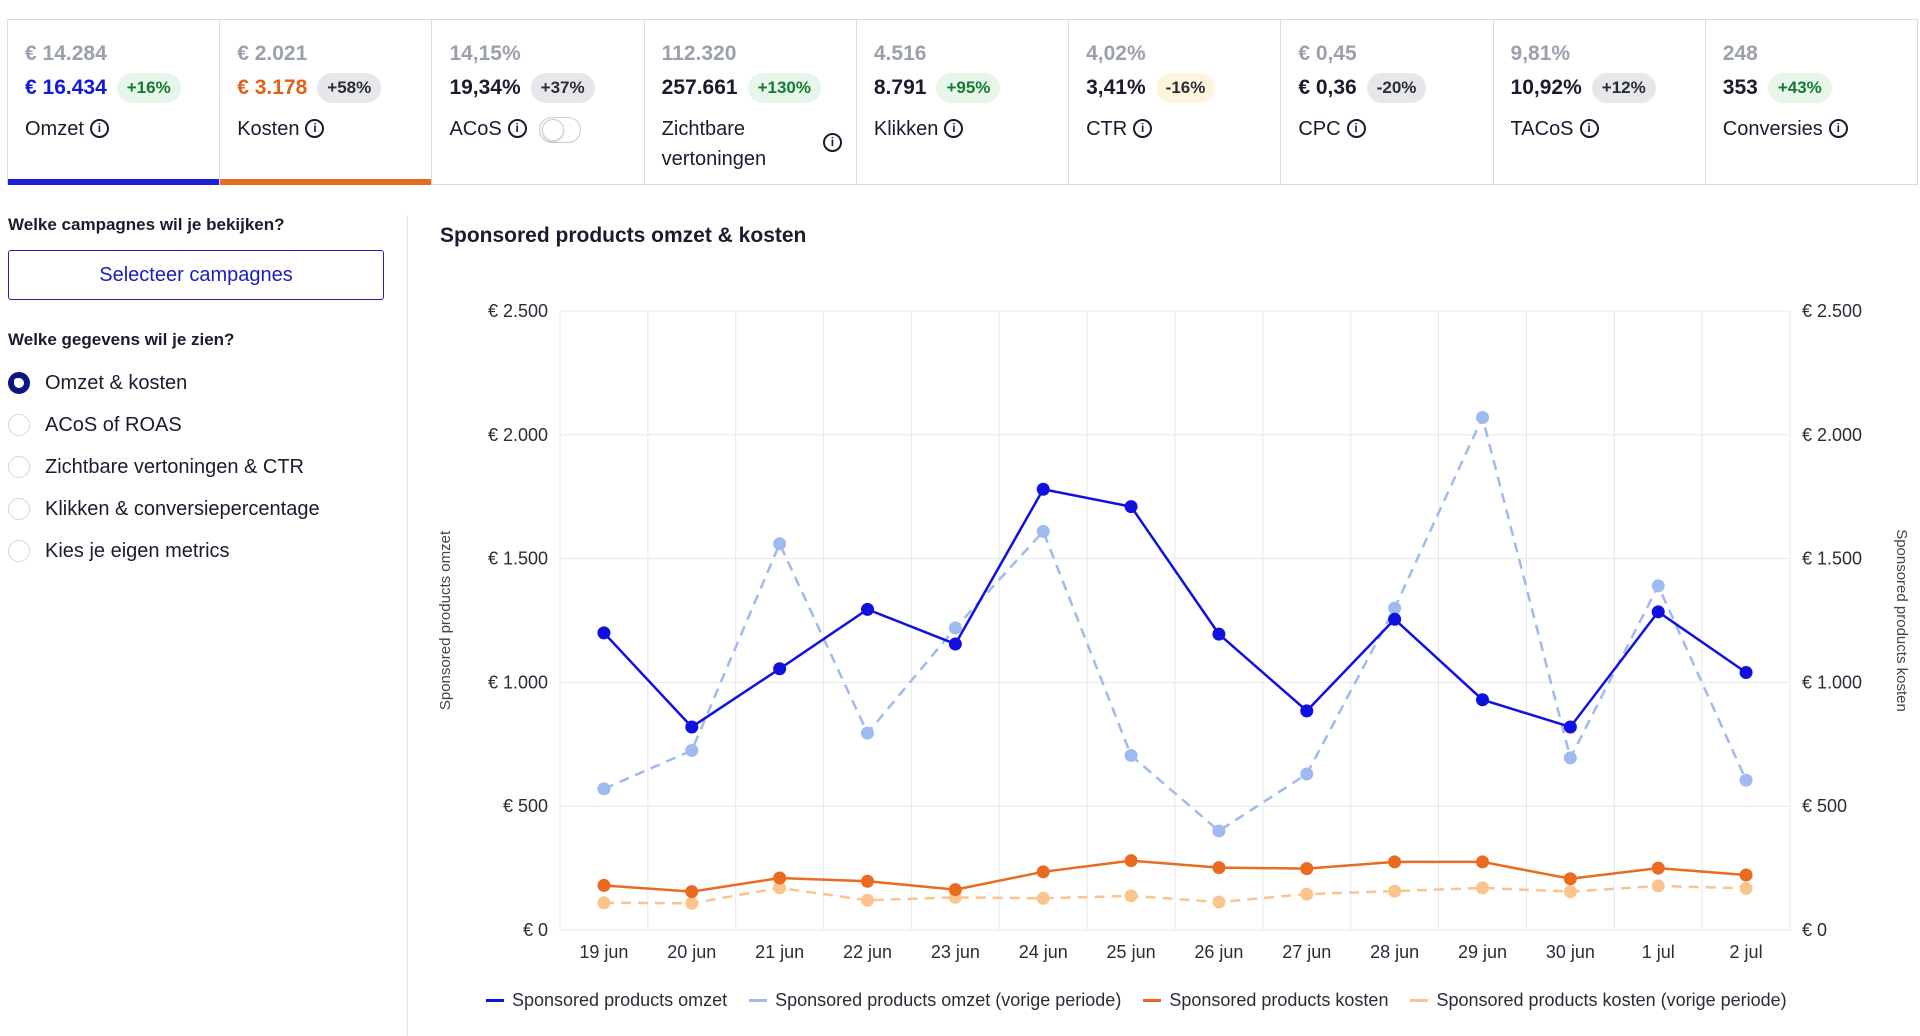  What do you see at coordinates (1824, 806) in the screenshot?
I see `y-tick-label-right: € 500` at bounding box center [1824, 806].